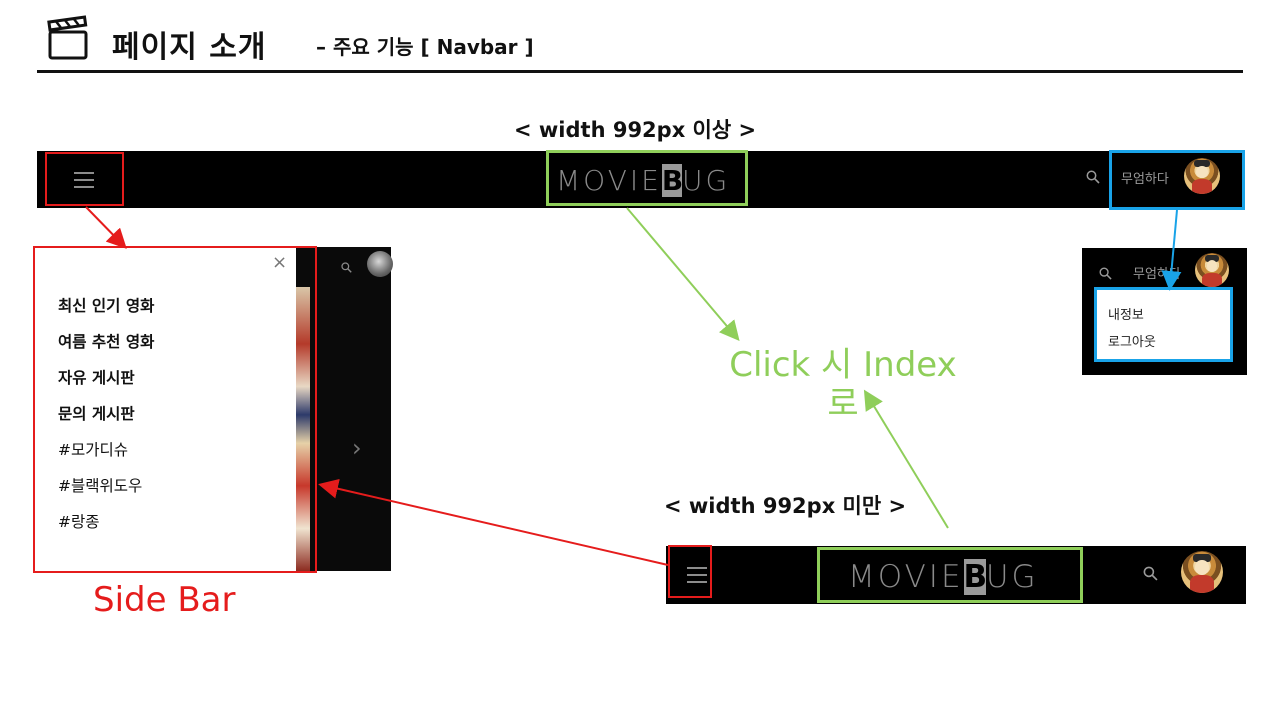  I want to click on small-screen-caption: < width 992px 미만 >, so click(785, 506).